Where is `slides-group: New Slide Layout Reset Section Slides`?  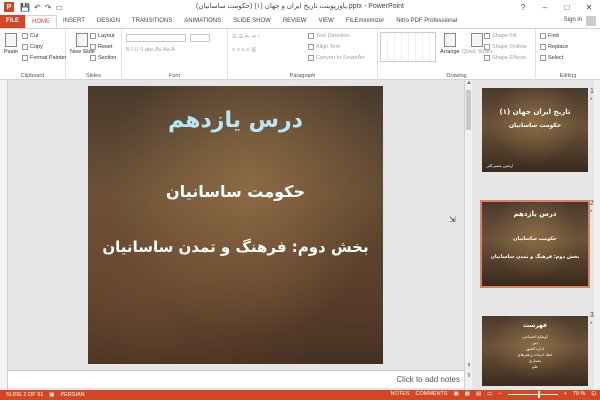 slides-group: New Slide Layout Reset Section Slides is located at coordinates (94, 54).